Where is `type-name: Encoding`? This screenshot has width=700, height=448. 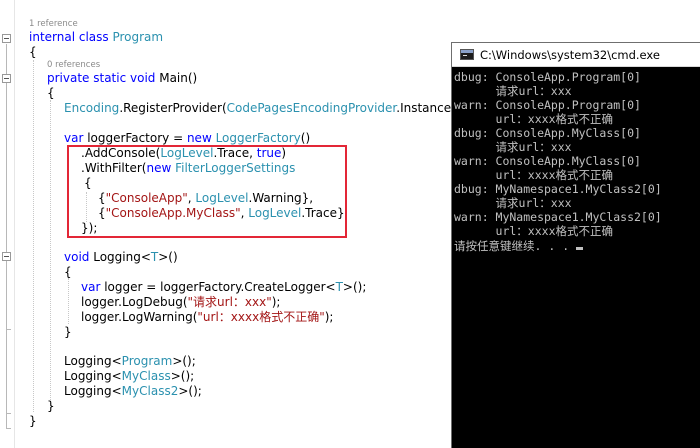
type-name: Encoding is located at coordinates (92, 108).